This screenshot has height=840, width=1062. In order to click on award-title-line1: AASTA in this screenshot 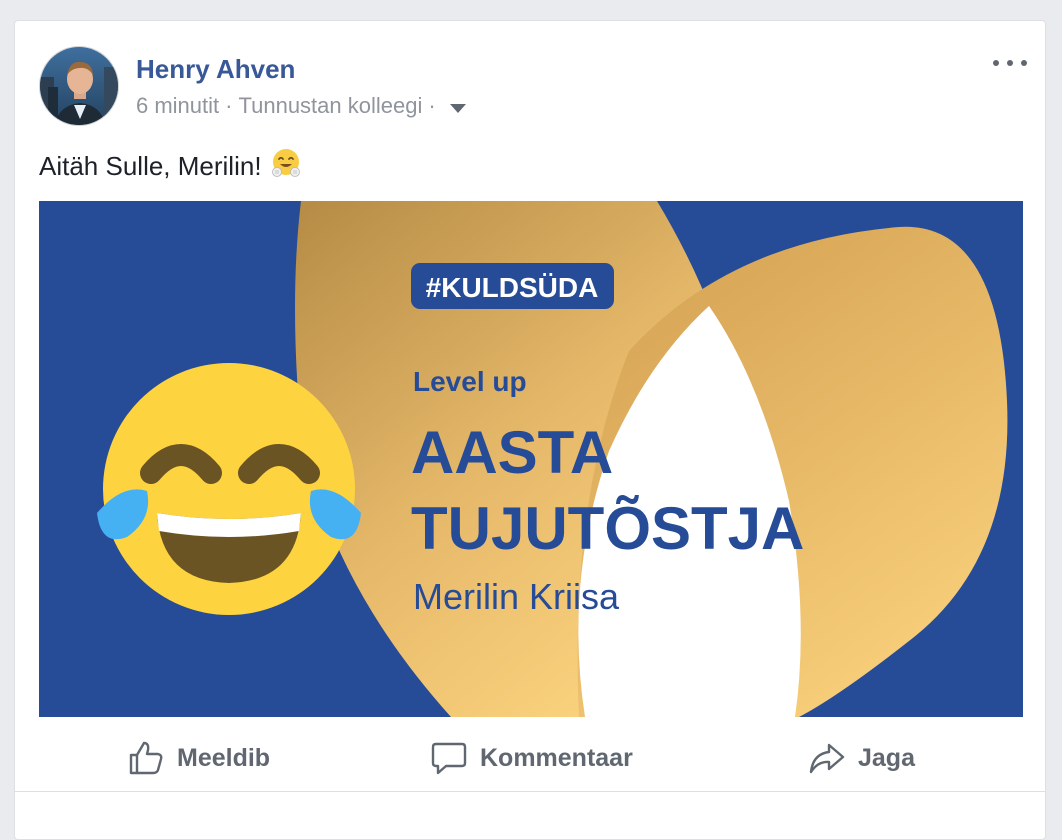, I will do `click(512, 452)`.